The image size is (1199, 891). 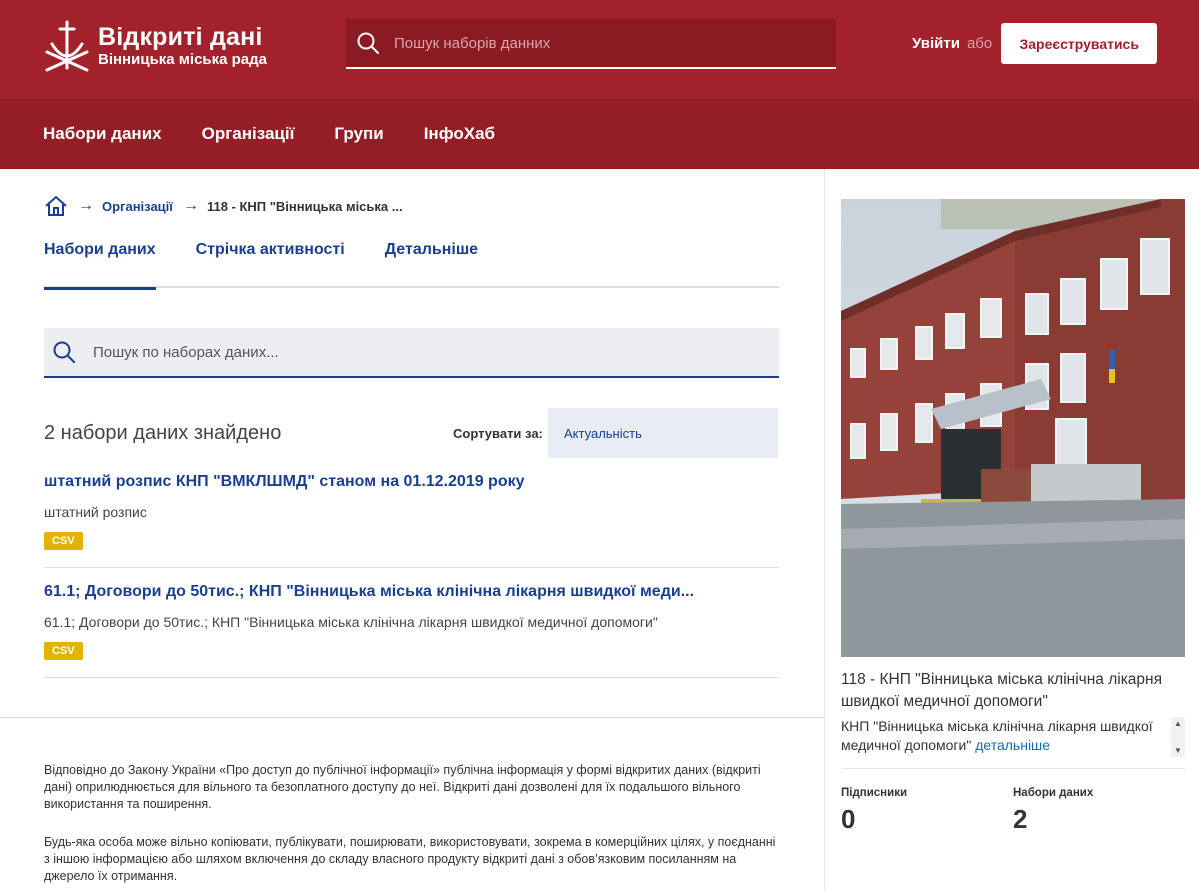 What do you see at coordinates (358, 134) in the screenshot?
I see `nav-item-groups: Групи` at bounding box center [358, 134].